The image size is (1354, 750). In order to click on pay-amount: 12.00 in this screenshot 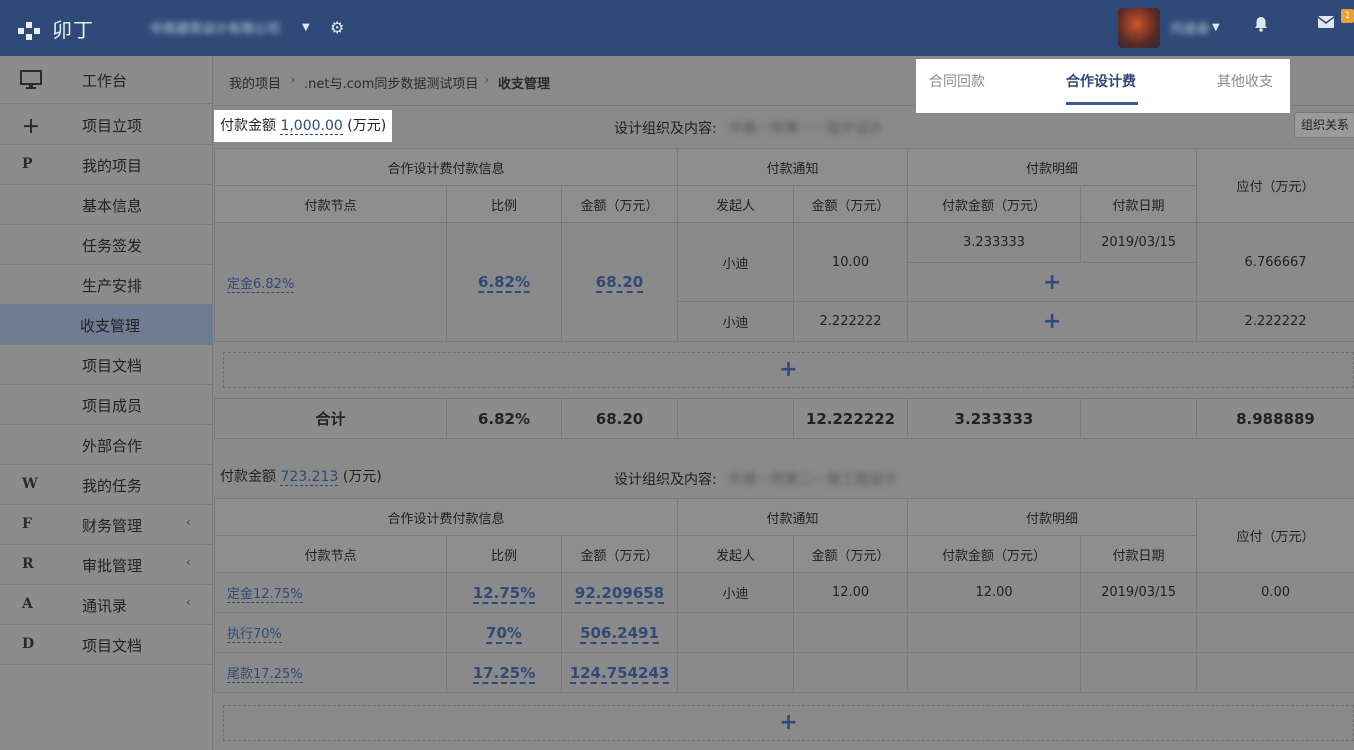, I will do `click(994, 592)`.